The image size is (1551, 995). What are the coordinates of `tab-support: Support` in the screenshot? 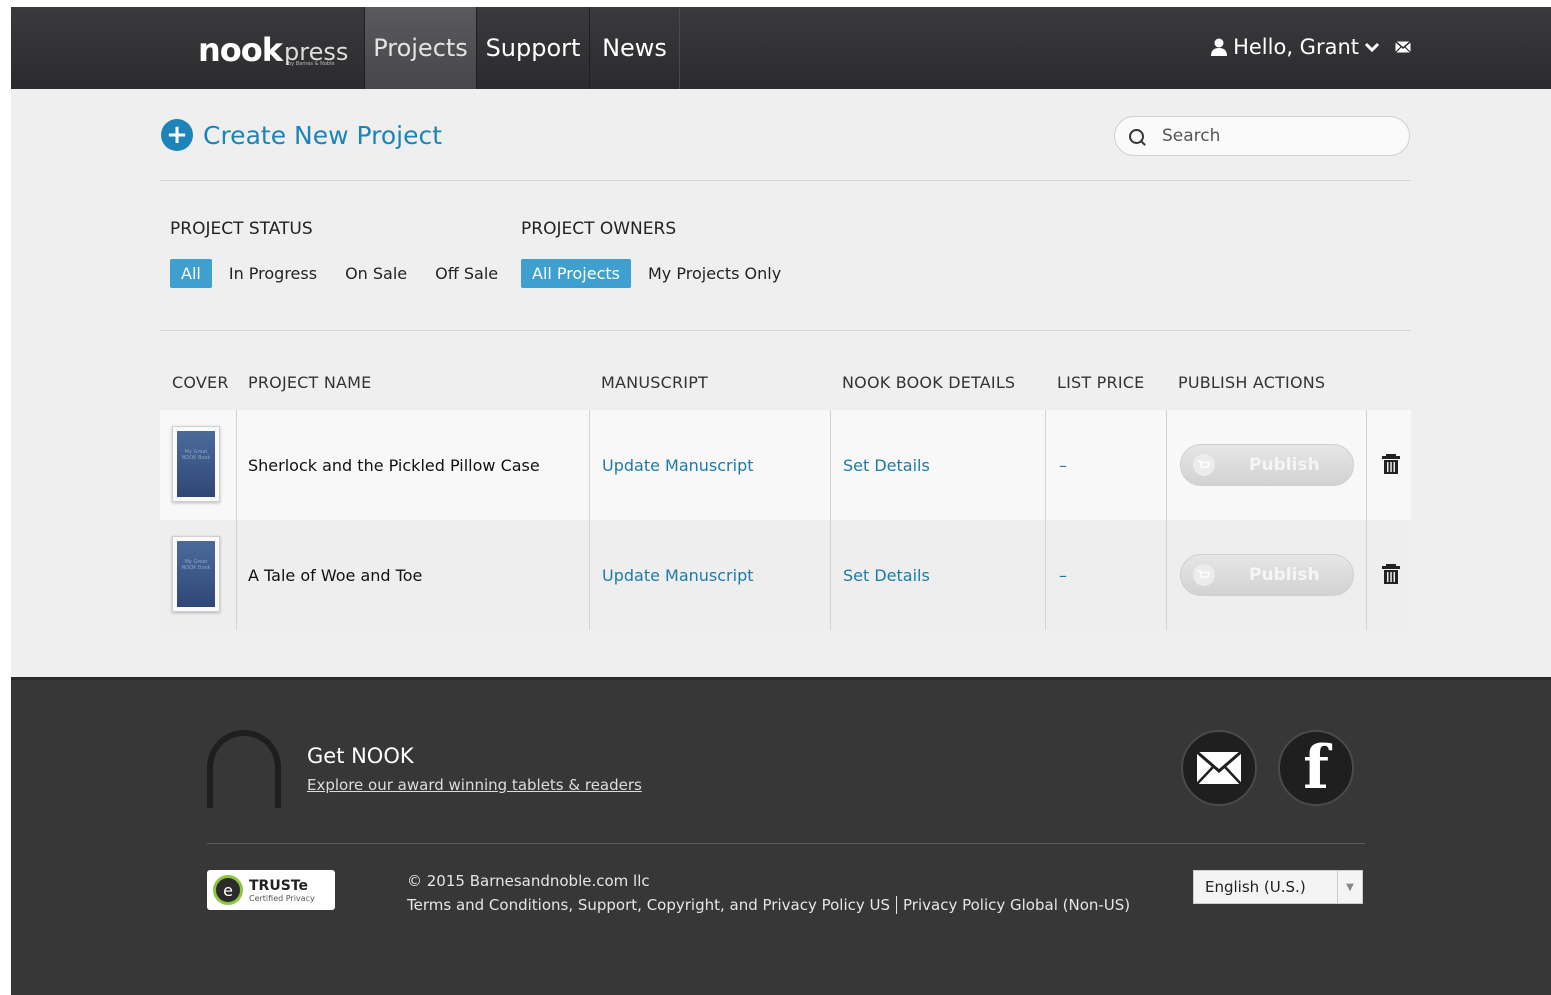 It's located at (533, 48).